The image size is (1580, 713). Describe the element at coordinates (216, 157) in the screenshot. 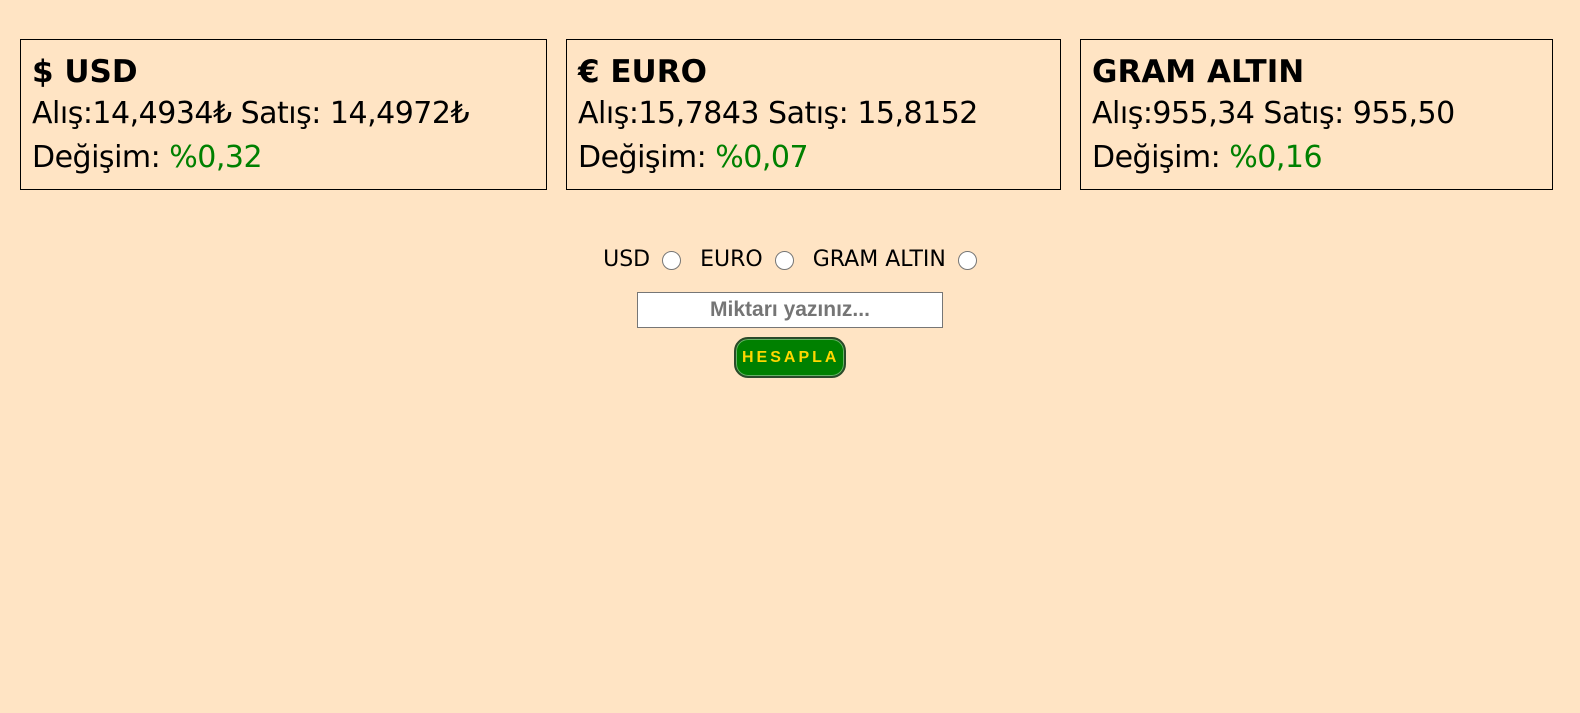

I see `usd-change-value: %0,32` at that location.